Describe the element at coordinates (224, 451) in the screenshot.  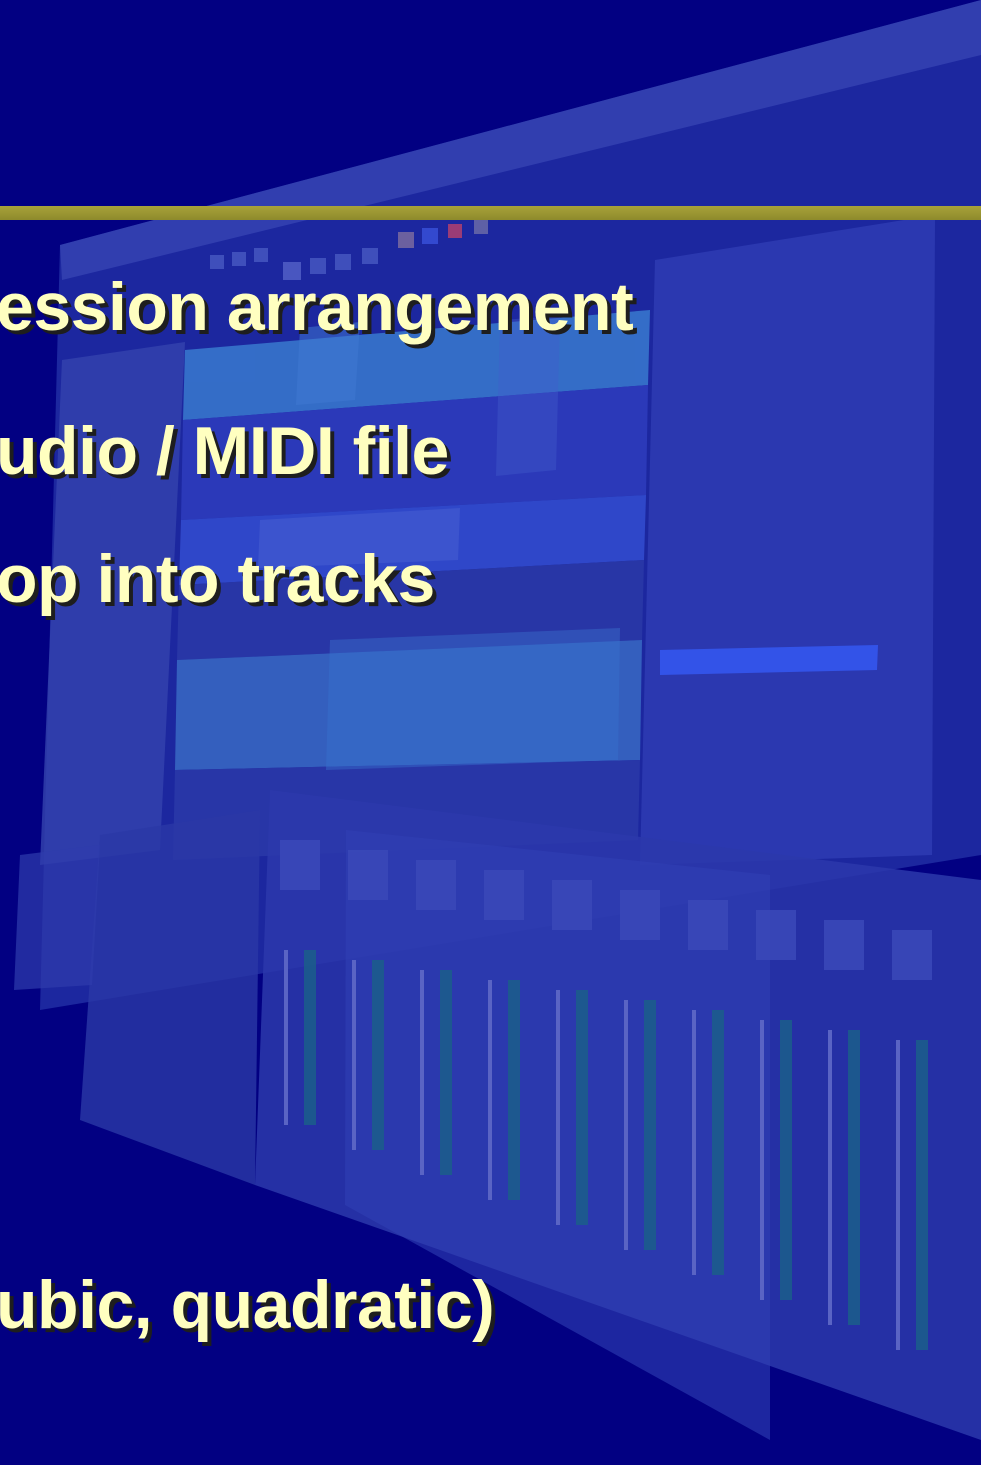
I see `bullet-2: udio / MIDI file` at that location.